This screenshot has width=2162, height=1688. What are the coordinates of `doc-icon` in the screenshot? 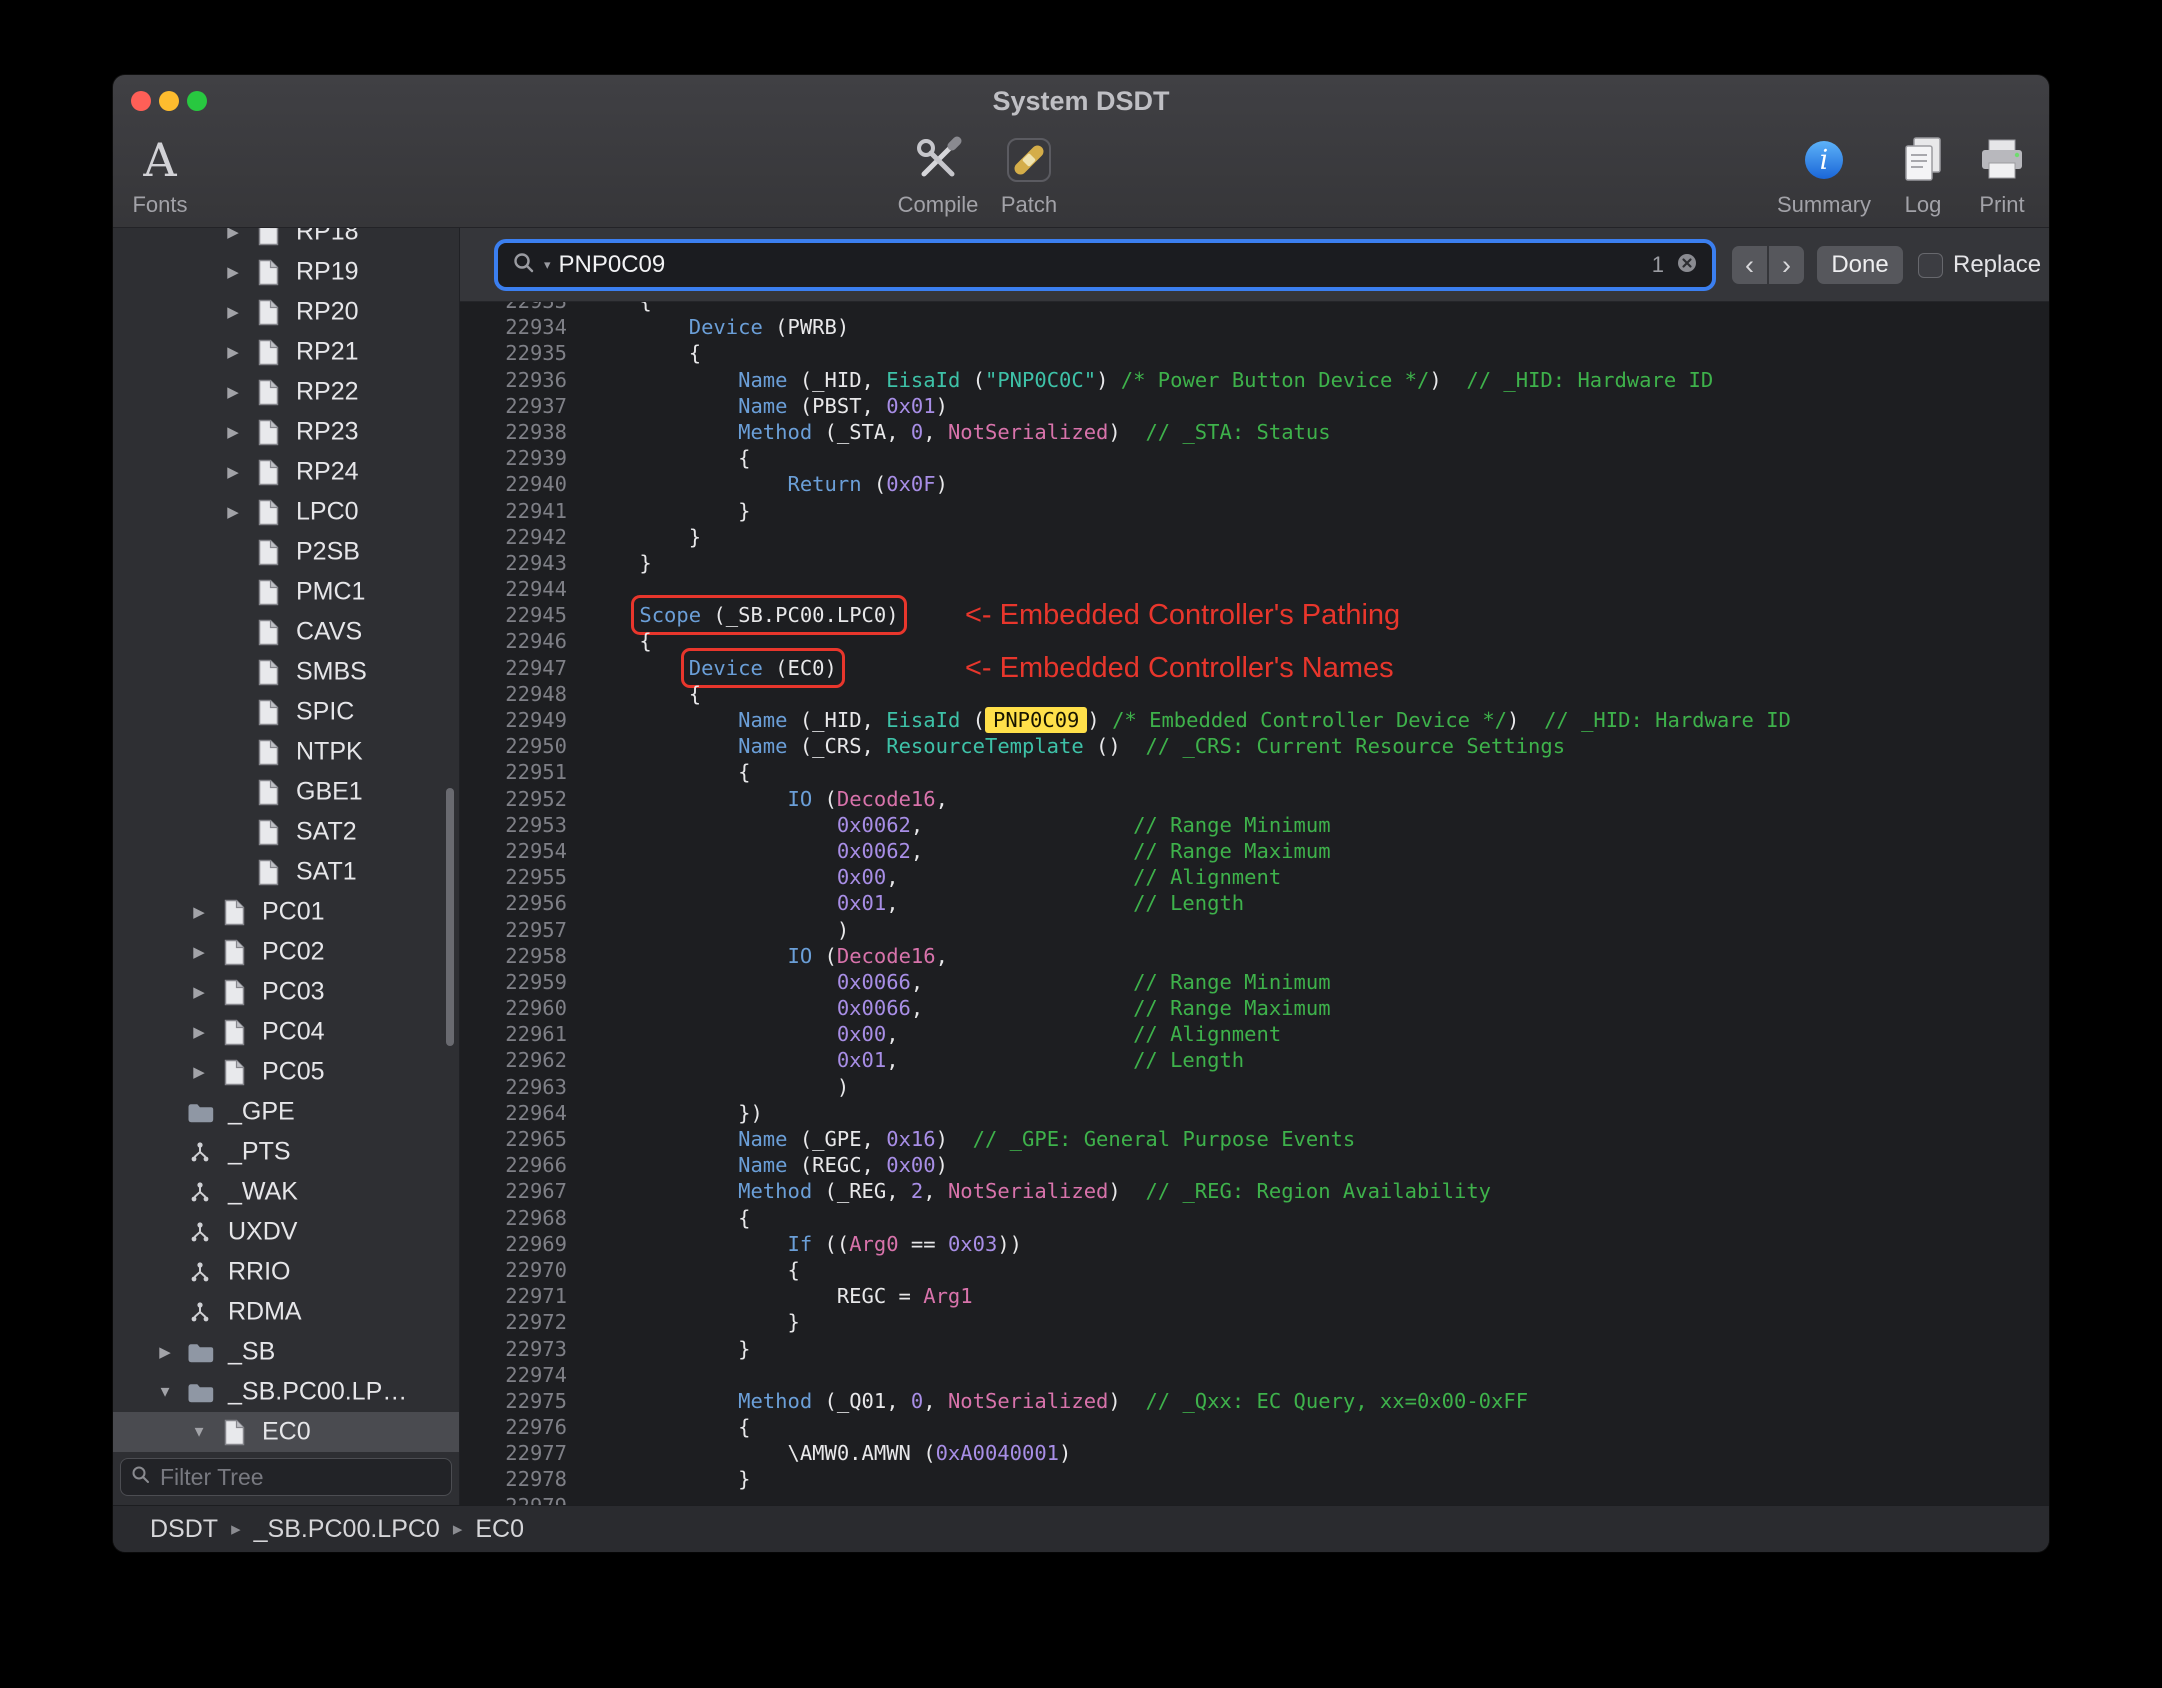 It's located at (268, 792).